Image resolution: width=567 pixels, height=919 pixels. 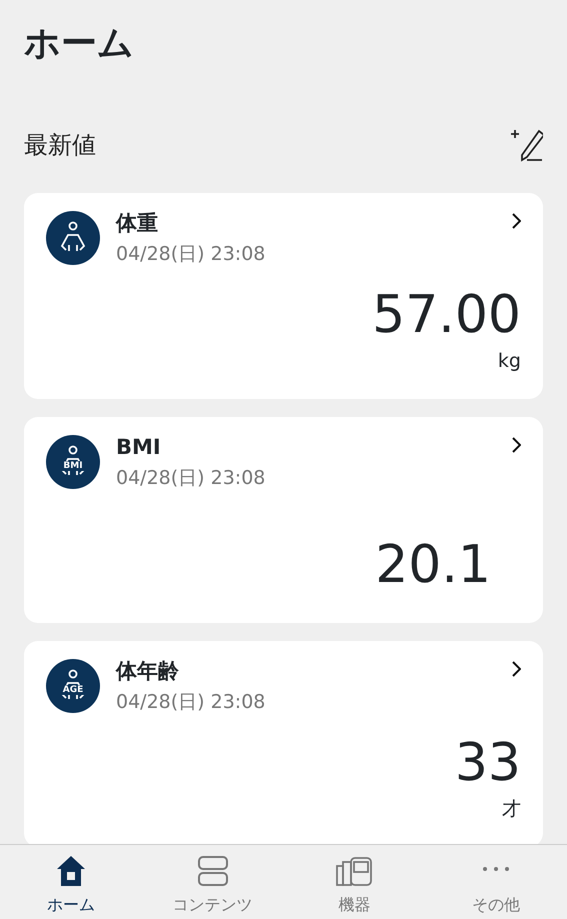 I want to click on nav-tab: 機器, so click(x=355, y=882).